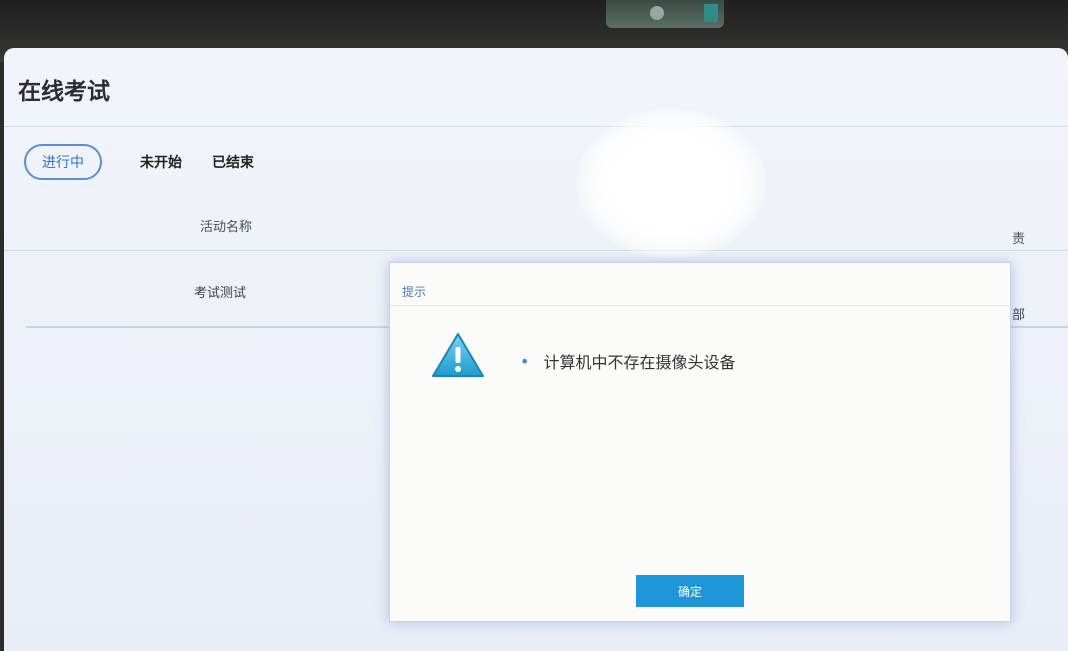 The image size is (1068, 651). Describe the element at coordinates (233, 162) in the screenshot. I see `tab-ended: 已结束` at that location.